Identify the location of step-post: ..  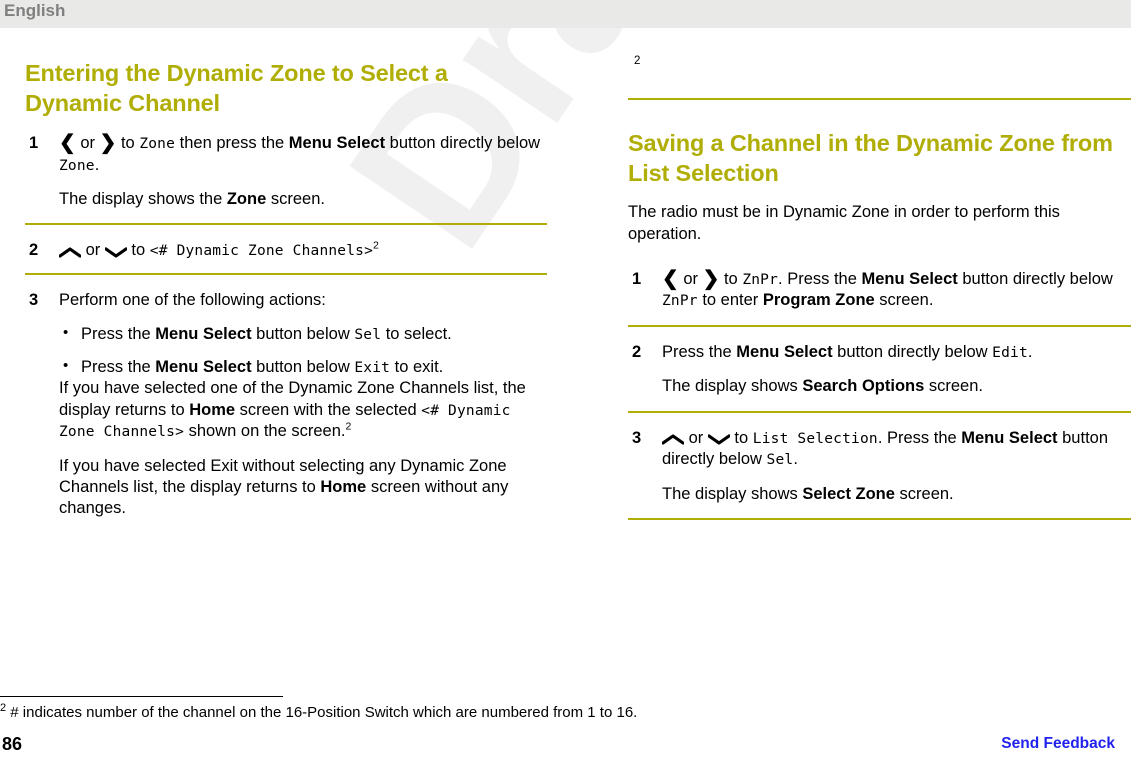
(1030, 351).